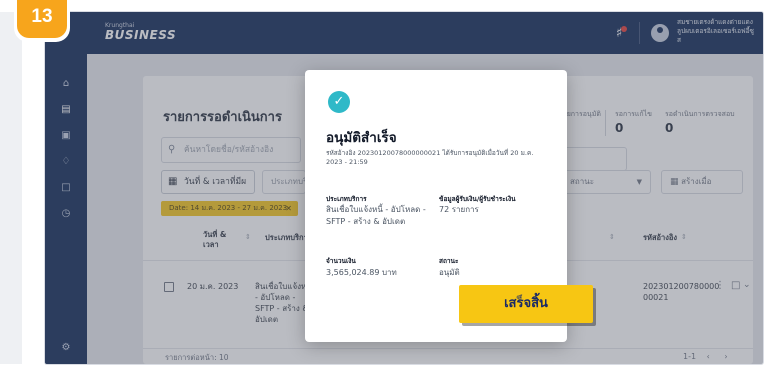 The width and height of the screenshot is (770, 371). I want to click on done-button: เสร็จสิ้น, so click(526, 304).